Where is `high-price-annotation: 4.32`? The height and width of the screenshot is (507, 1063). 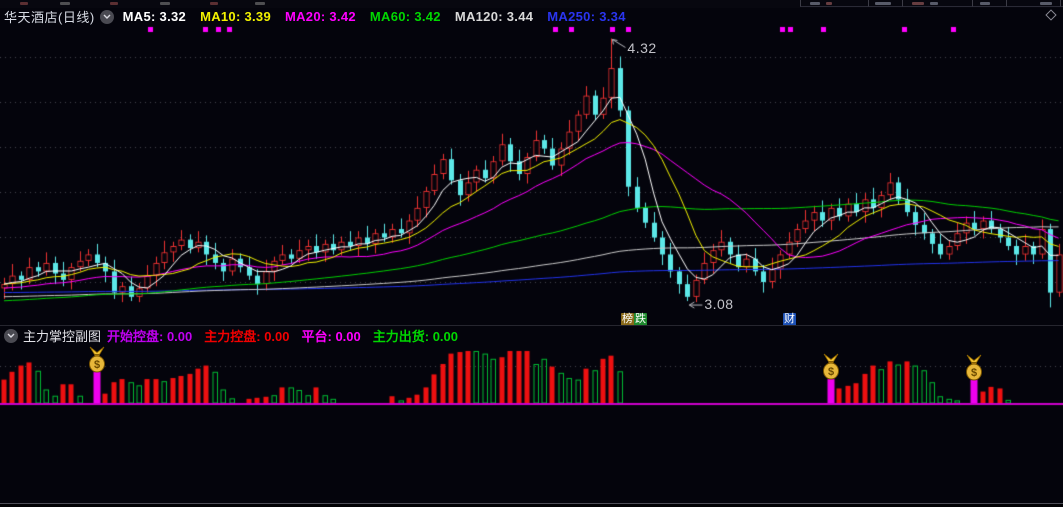 high-price-annotation: 4.32 is located at coordinates (642, 48).